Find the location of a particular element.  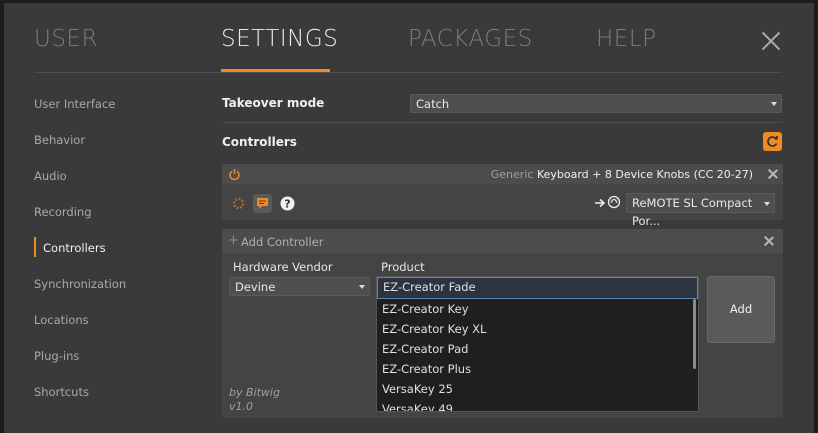

product-header: Product is located at coordinates (403, 267).